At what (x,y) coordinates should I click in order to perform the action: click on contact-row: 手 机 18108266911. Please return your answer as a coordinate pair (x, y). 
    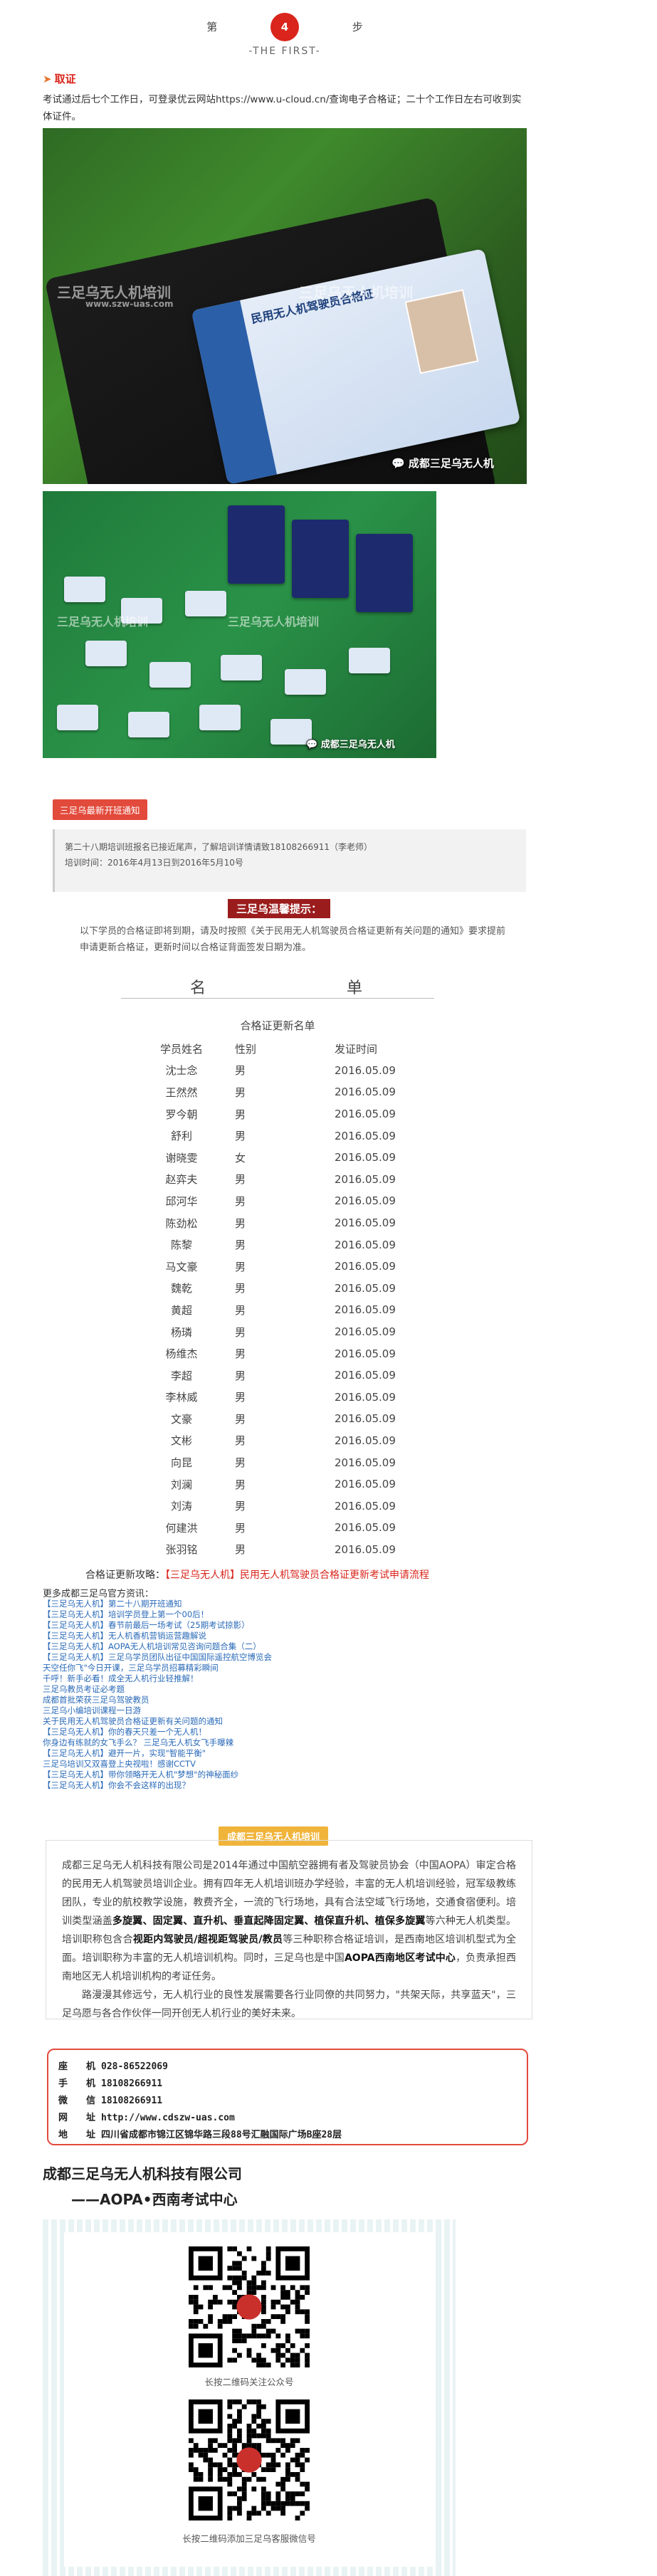
    Looking at the image, I should click on (287, 2084).